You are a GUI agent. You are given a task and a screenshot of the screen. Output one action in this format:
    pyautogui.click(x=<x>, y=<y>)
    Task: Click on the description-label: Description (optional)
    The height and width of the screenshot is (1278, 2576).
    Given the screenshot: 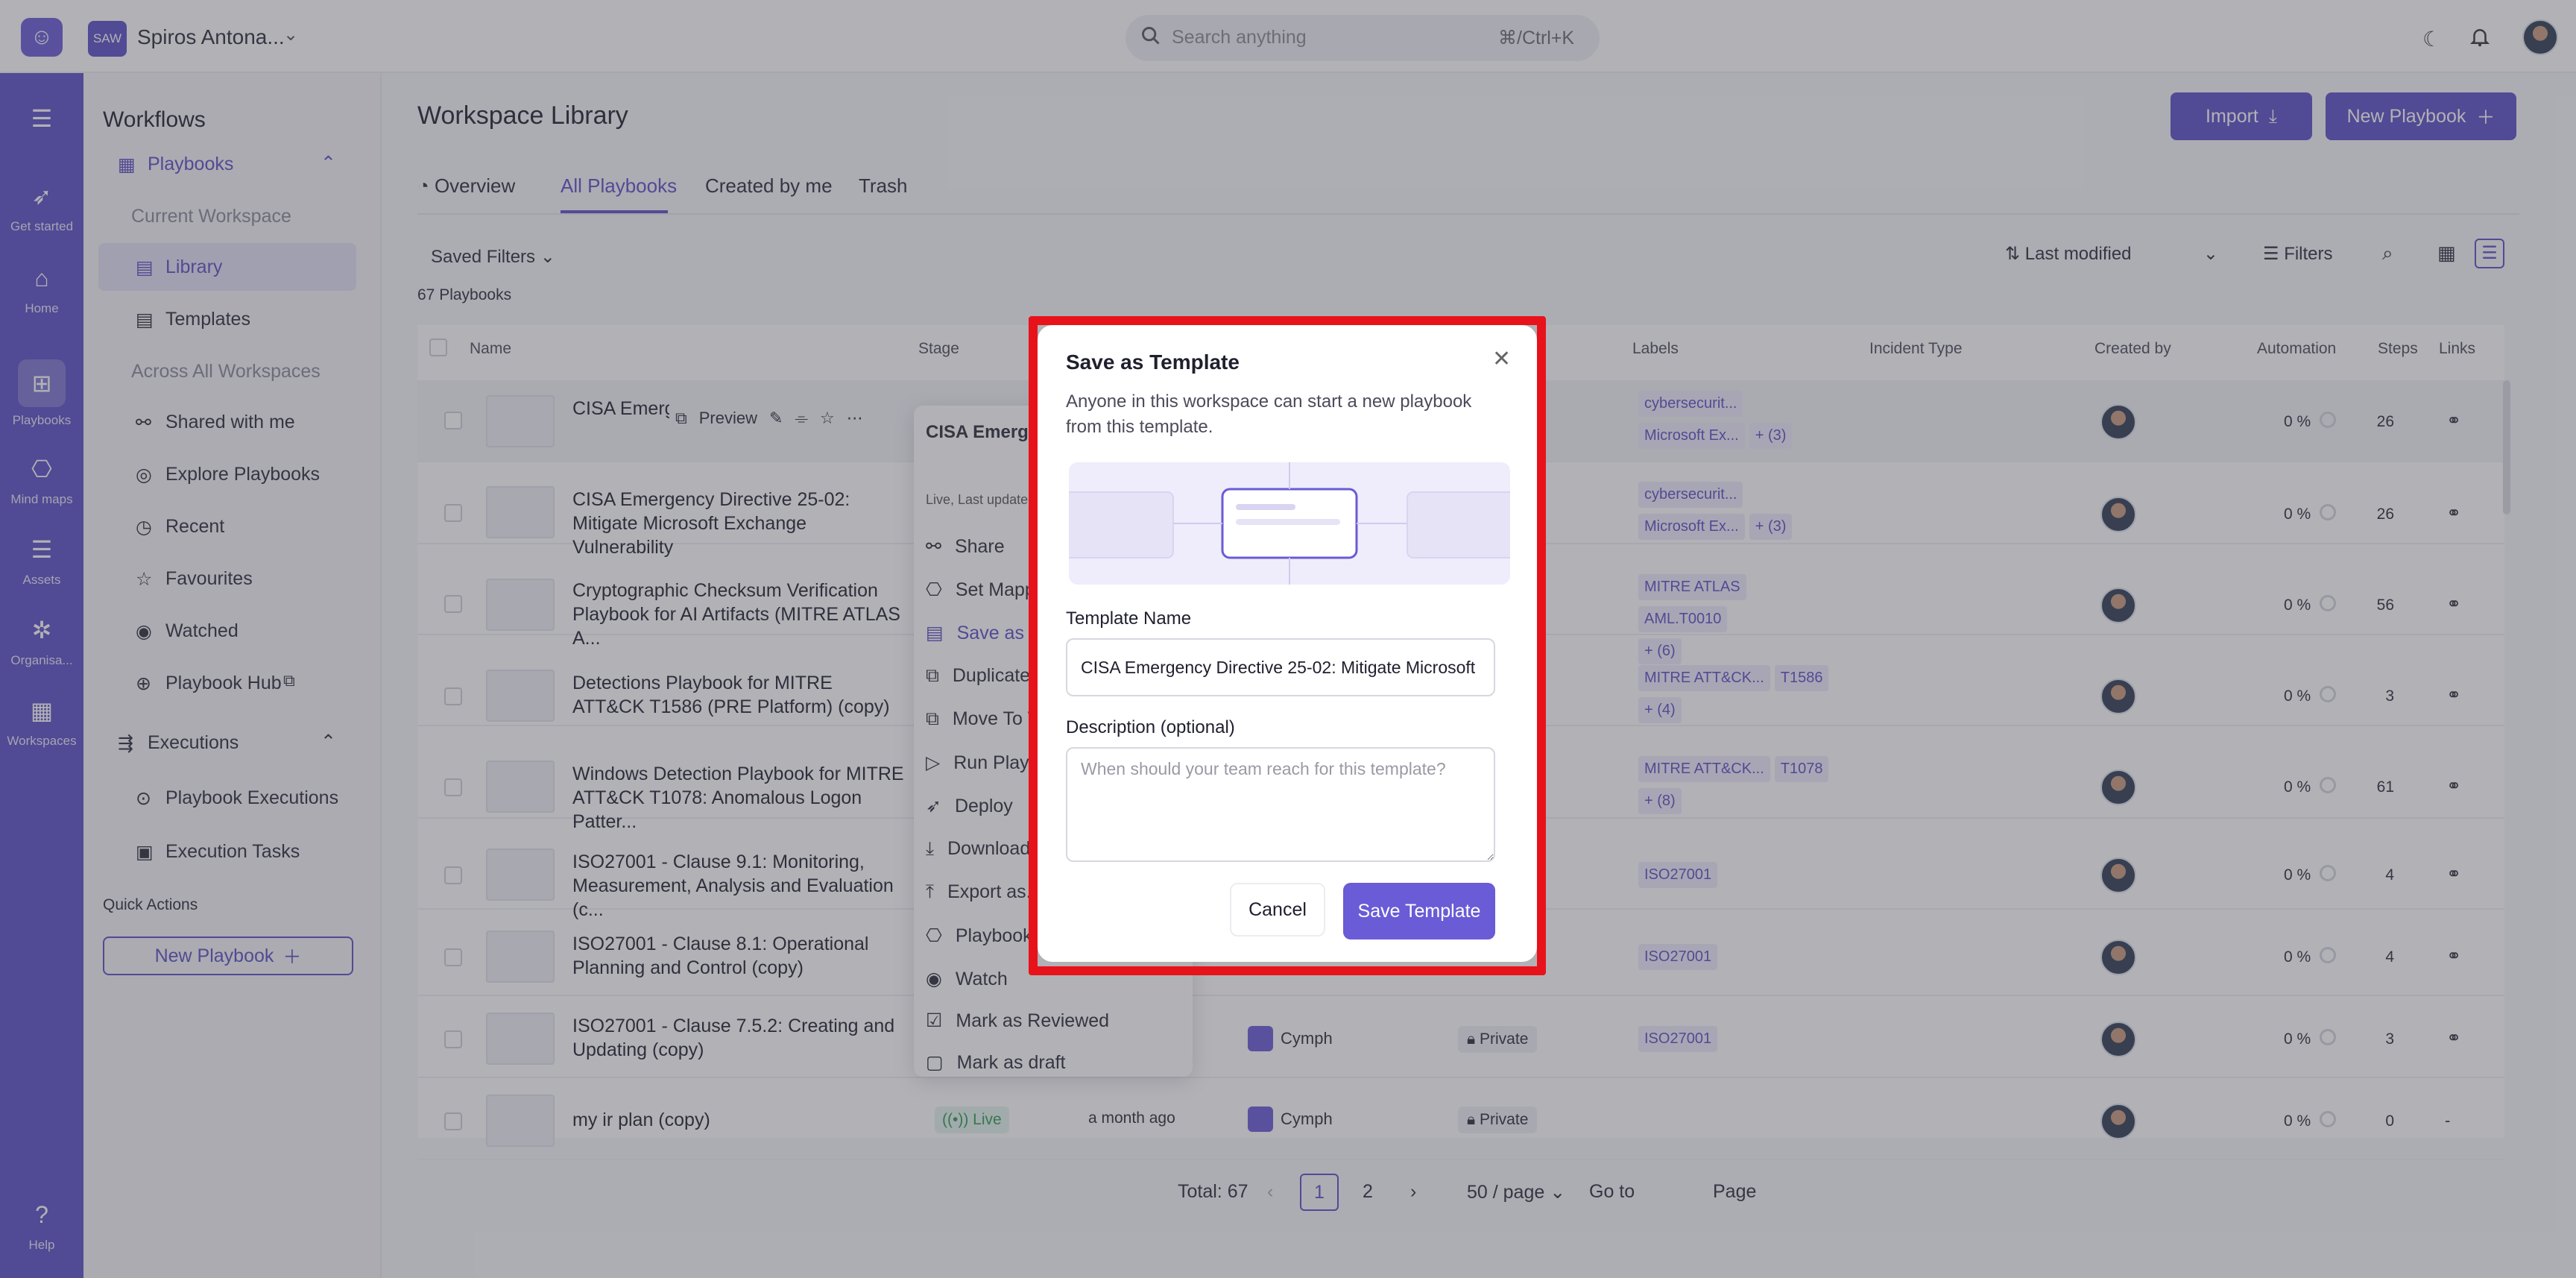 What is the action you would take?
    pyautogui.click(x=1150, y=727)
    